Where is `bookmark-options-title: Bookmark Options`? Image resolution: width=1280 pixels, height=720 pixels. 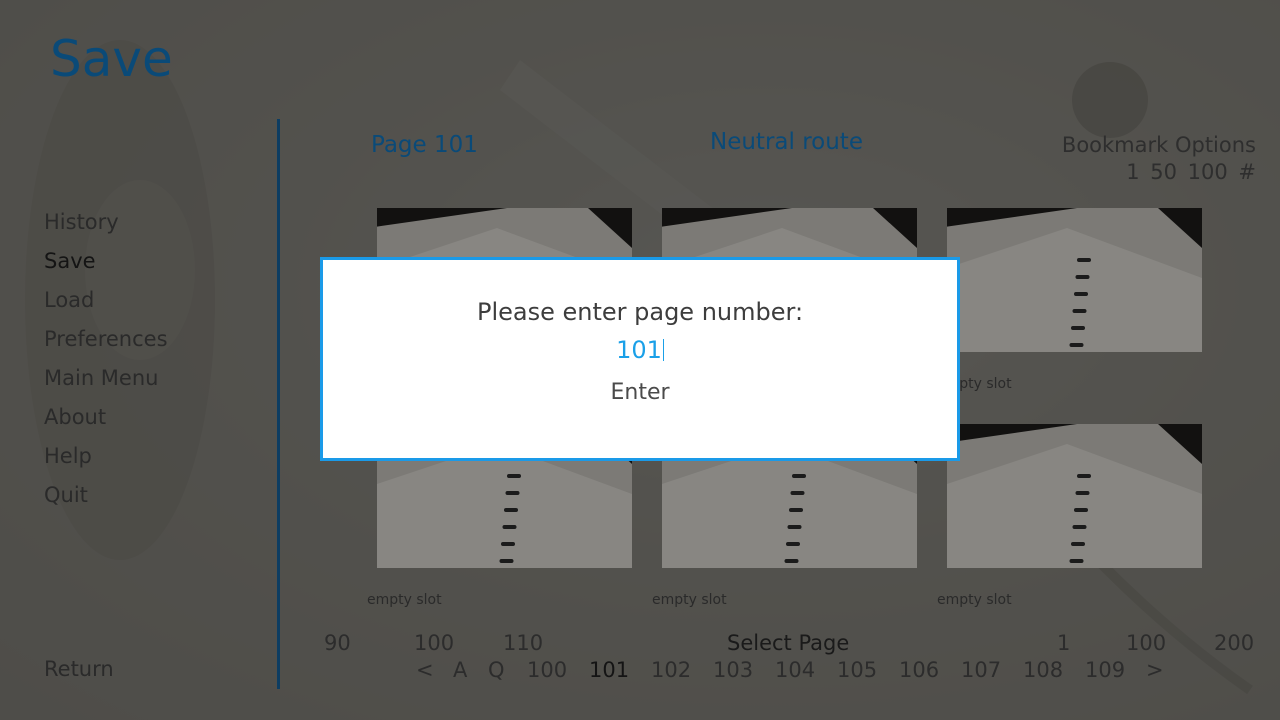
bookmark-options-title: Bookmark Options is located at coordinates (1158, 145).